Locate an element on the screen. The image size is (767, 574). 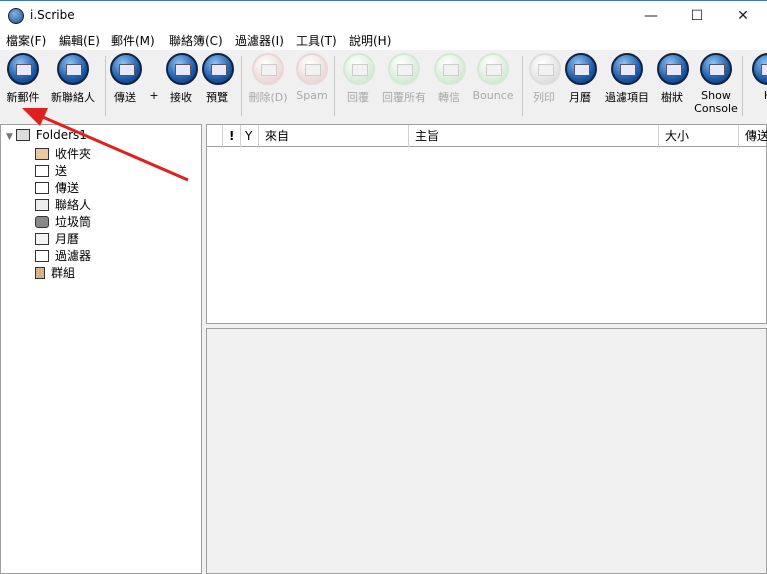
forward-icon is located at coordinates (450, 69).